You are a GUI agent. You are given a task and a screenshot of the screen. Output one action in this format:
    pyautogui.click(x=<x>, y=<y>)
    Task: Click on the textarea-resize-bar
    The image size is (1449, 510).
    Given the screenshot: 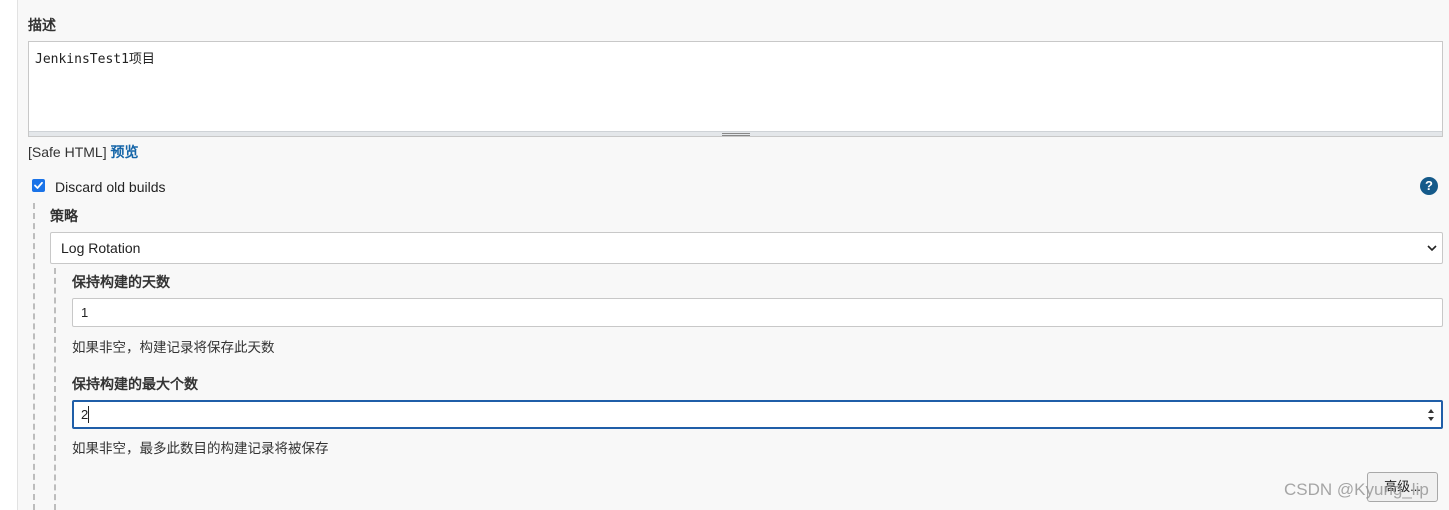 What is the action you would take?
    pyautogui.click(x=735, y=133)
    